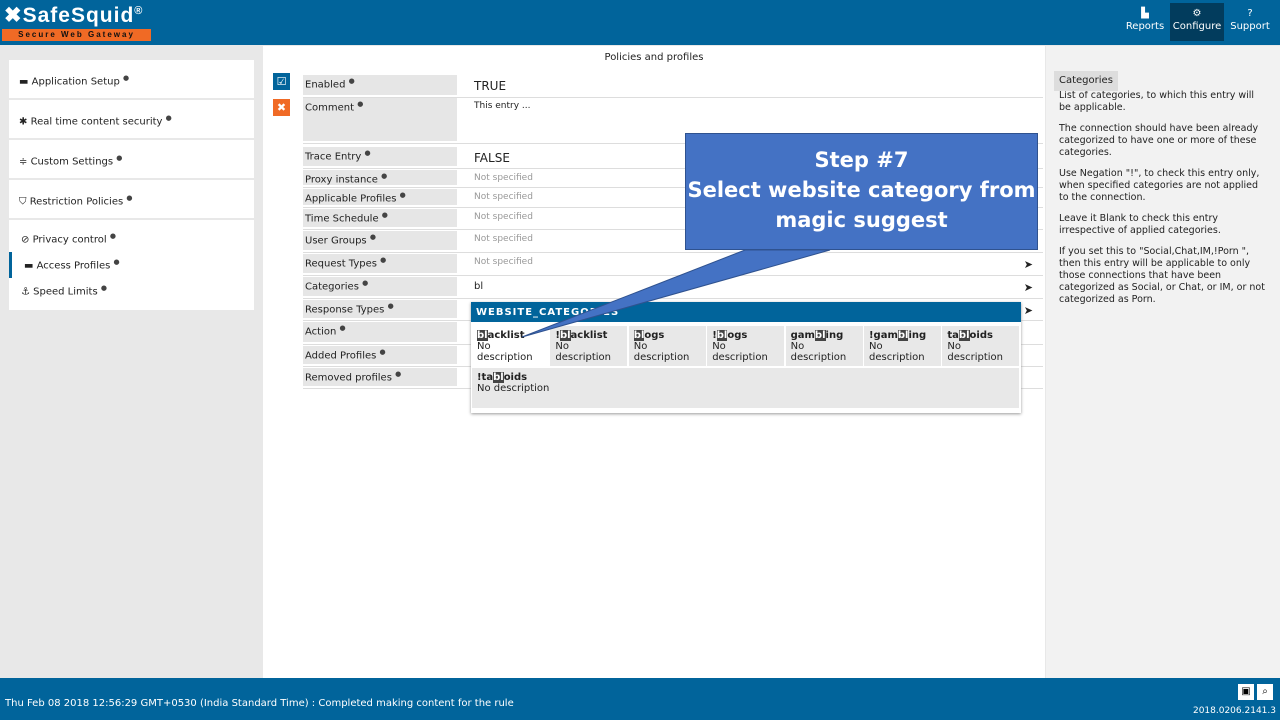  I want to click on search-icon: ⌕, so click(1265, 691).